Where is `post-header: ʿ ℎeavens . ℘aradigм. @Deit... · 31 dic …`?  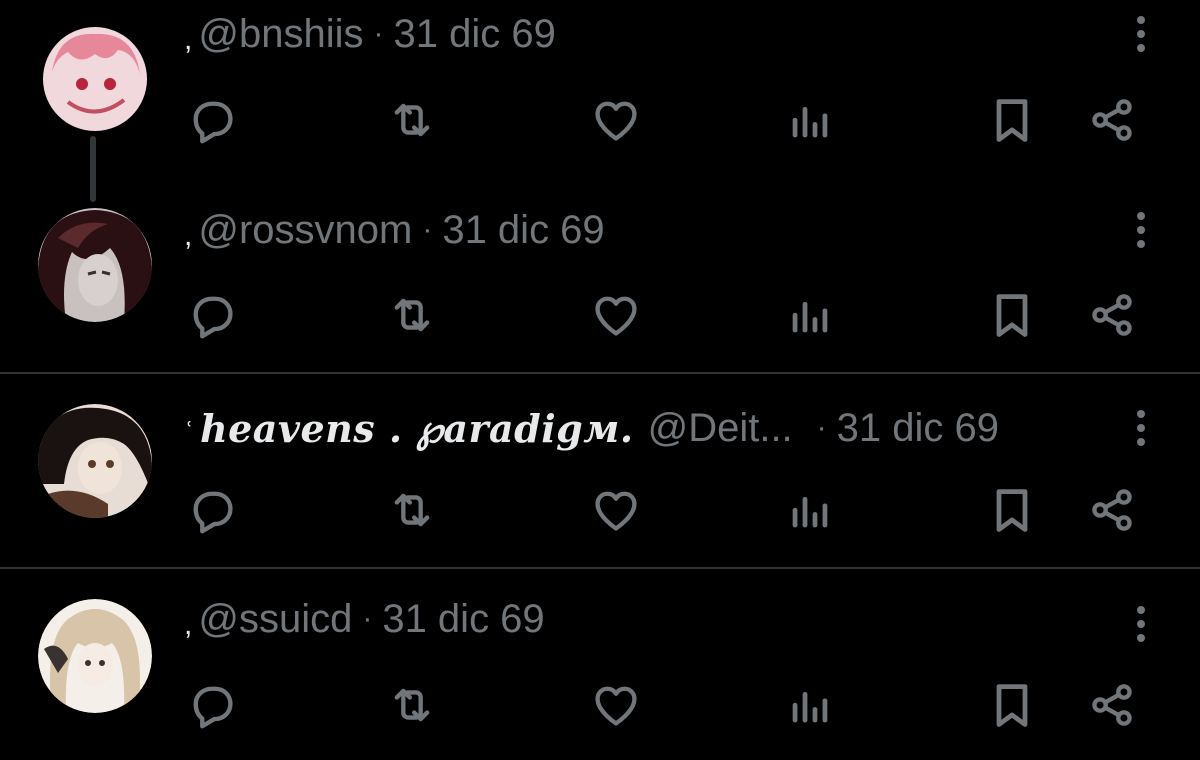 post-header: ʿ ℎeavens . ℘aradigм. @Deit... · 31 dic … is located at coordinates (637, 428).